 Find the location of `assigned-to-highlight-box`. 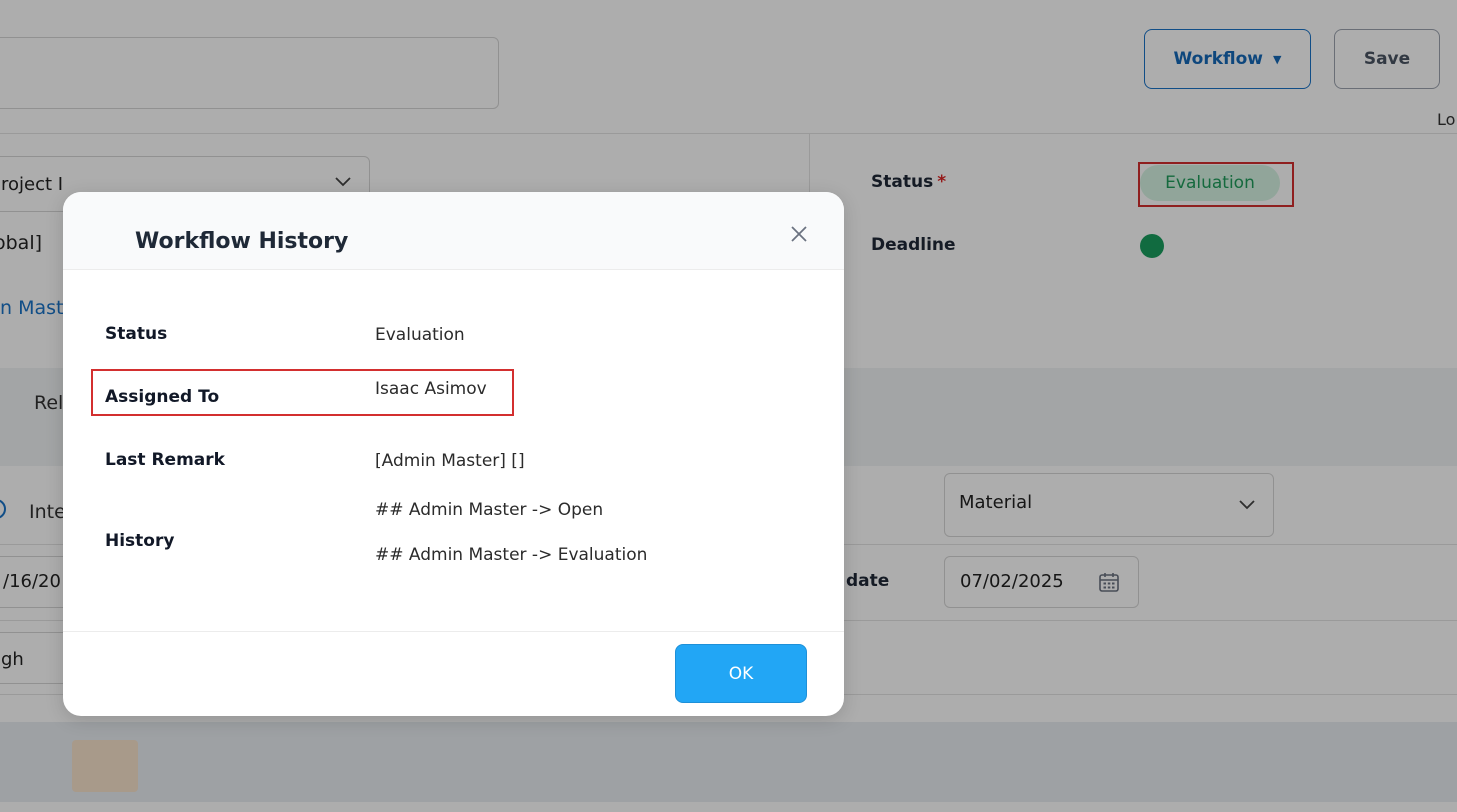

assigned-to-highlight-box is located at coordinates (302, 392).